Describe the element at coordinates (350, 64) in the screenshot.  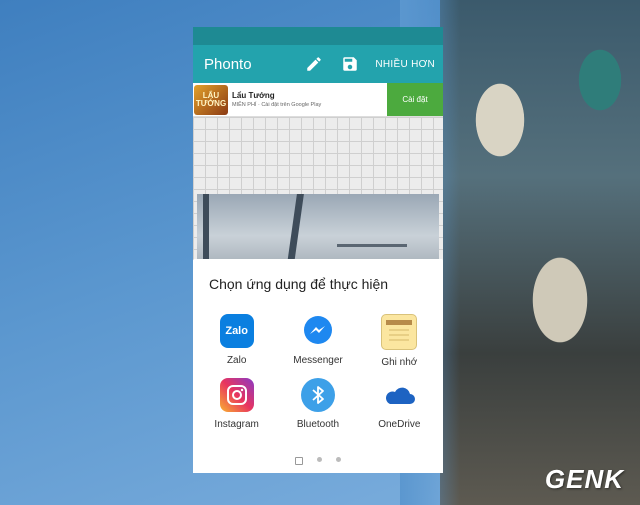
I see `save-icon` at that location.